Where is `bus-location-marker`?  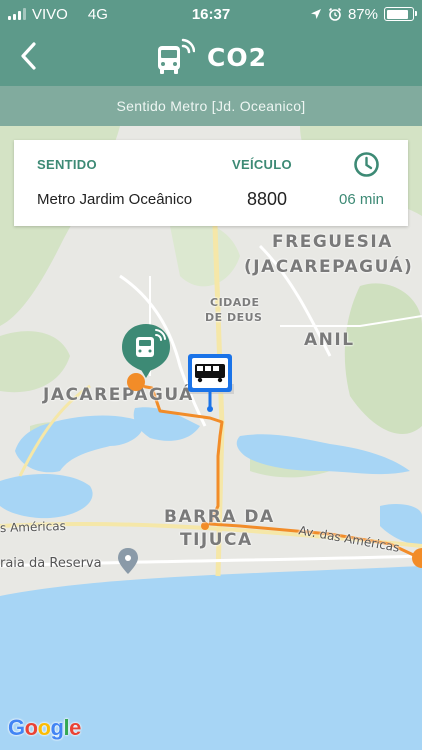 bus-location-marker is located at coordinates (148, 356).